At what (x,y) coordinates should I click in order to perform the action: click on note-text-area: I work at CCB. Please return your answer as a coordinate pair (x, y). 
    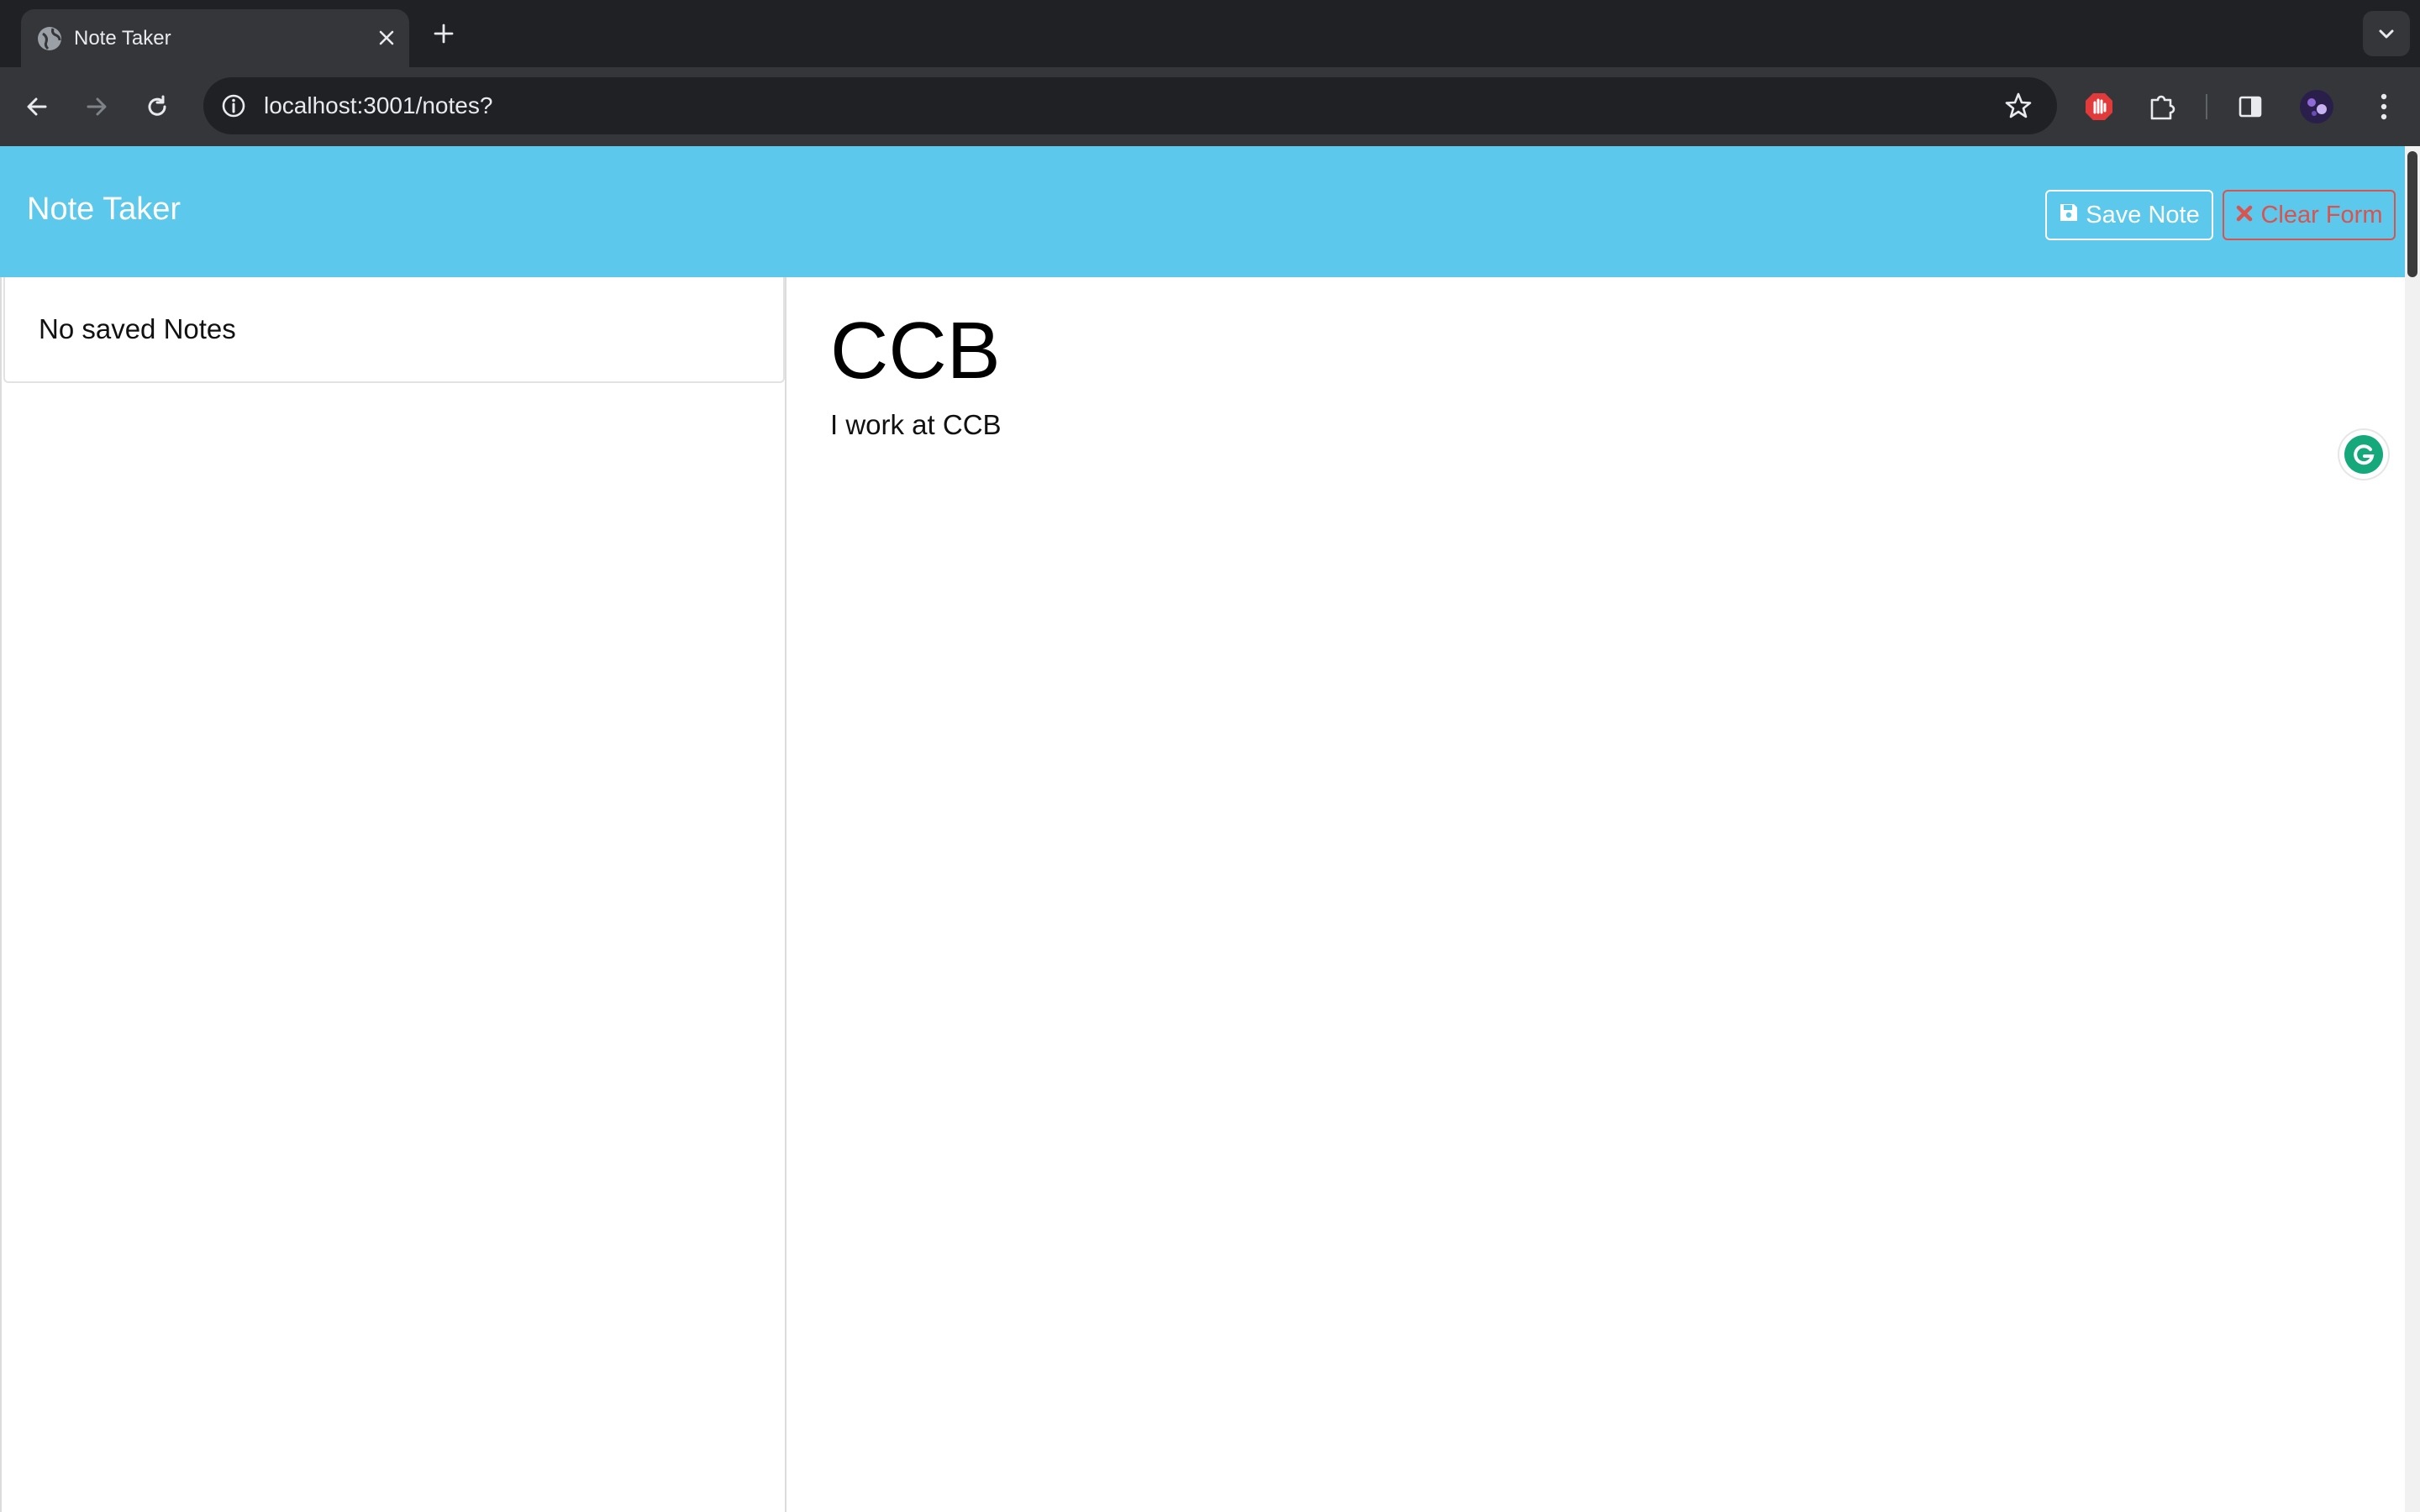
    Looking at the image, I should click on (916, 425).